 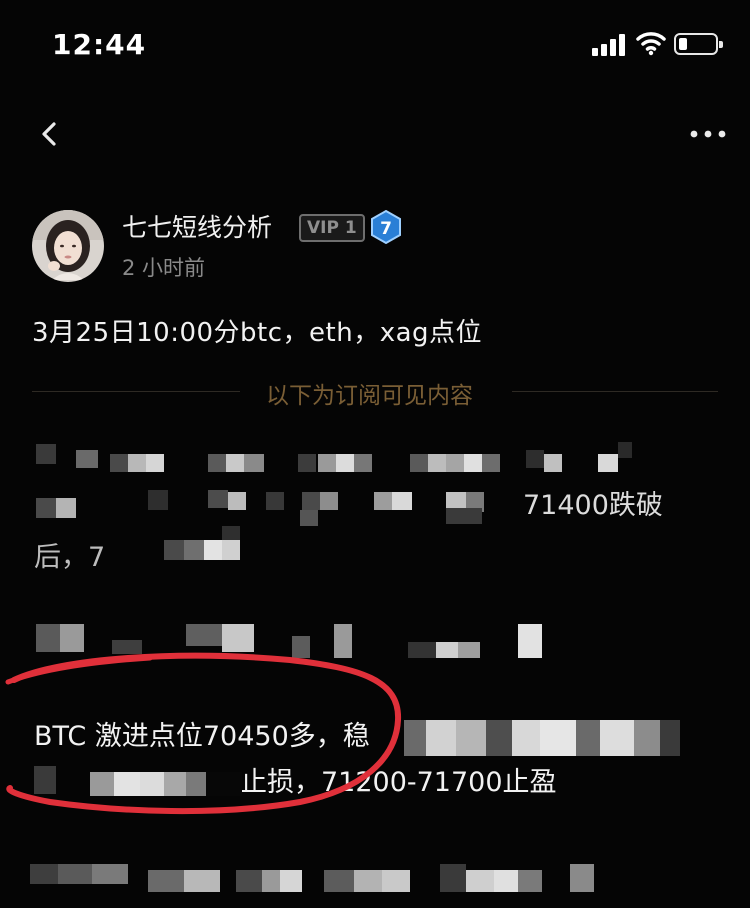 I want to click on more-button, so click(x=709, y=134).